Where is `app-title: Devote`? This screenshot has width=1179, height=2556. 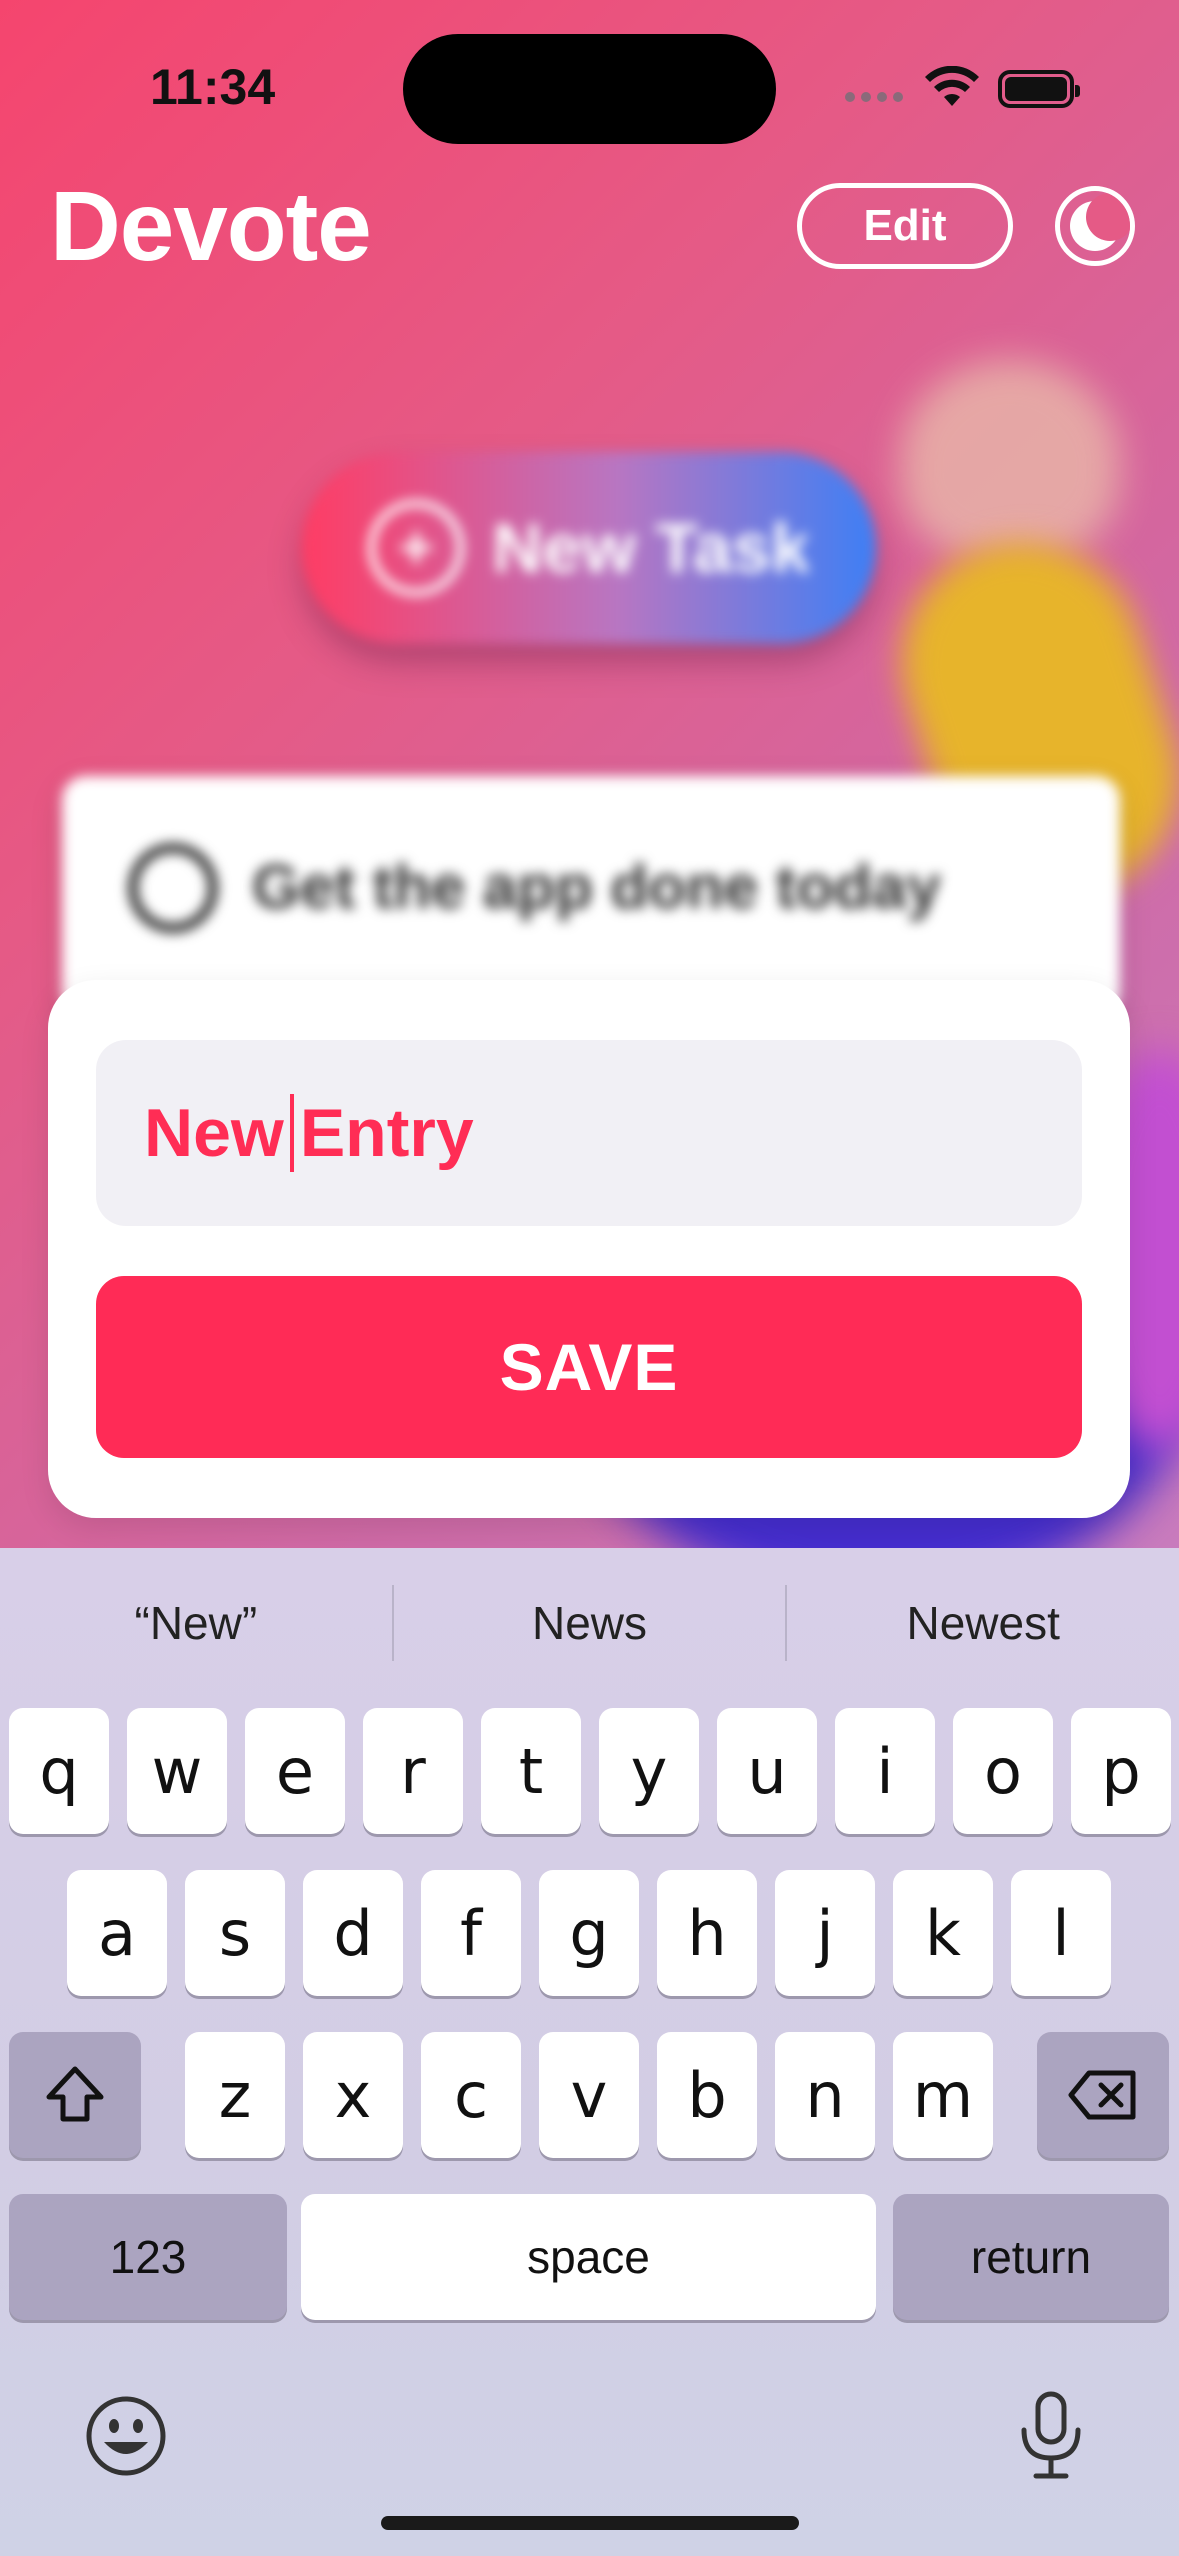 app-title: Devote is located at coordinates (211, 226).